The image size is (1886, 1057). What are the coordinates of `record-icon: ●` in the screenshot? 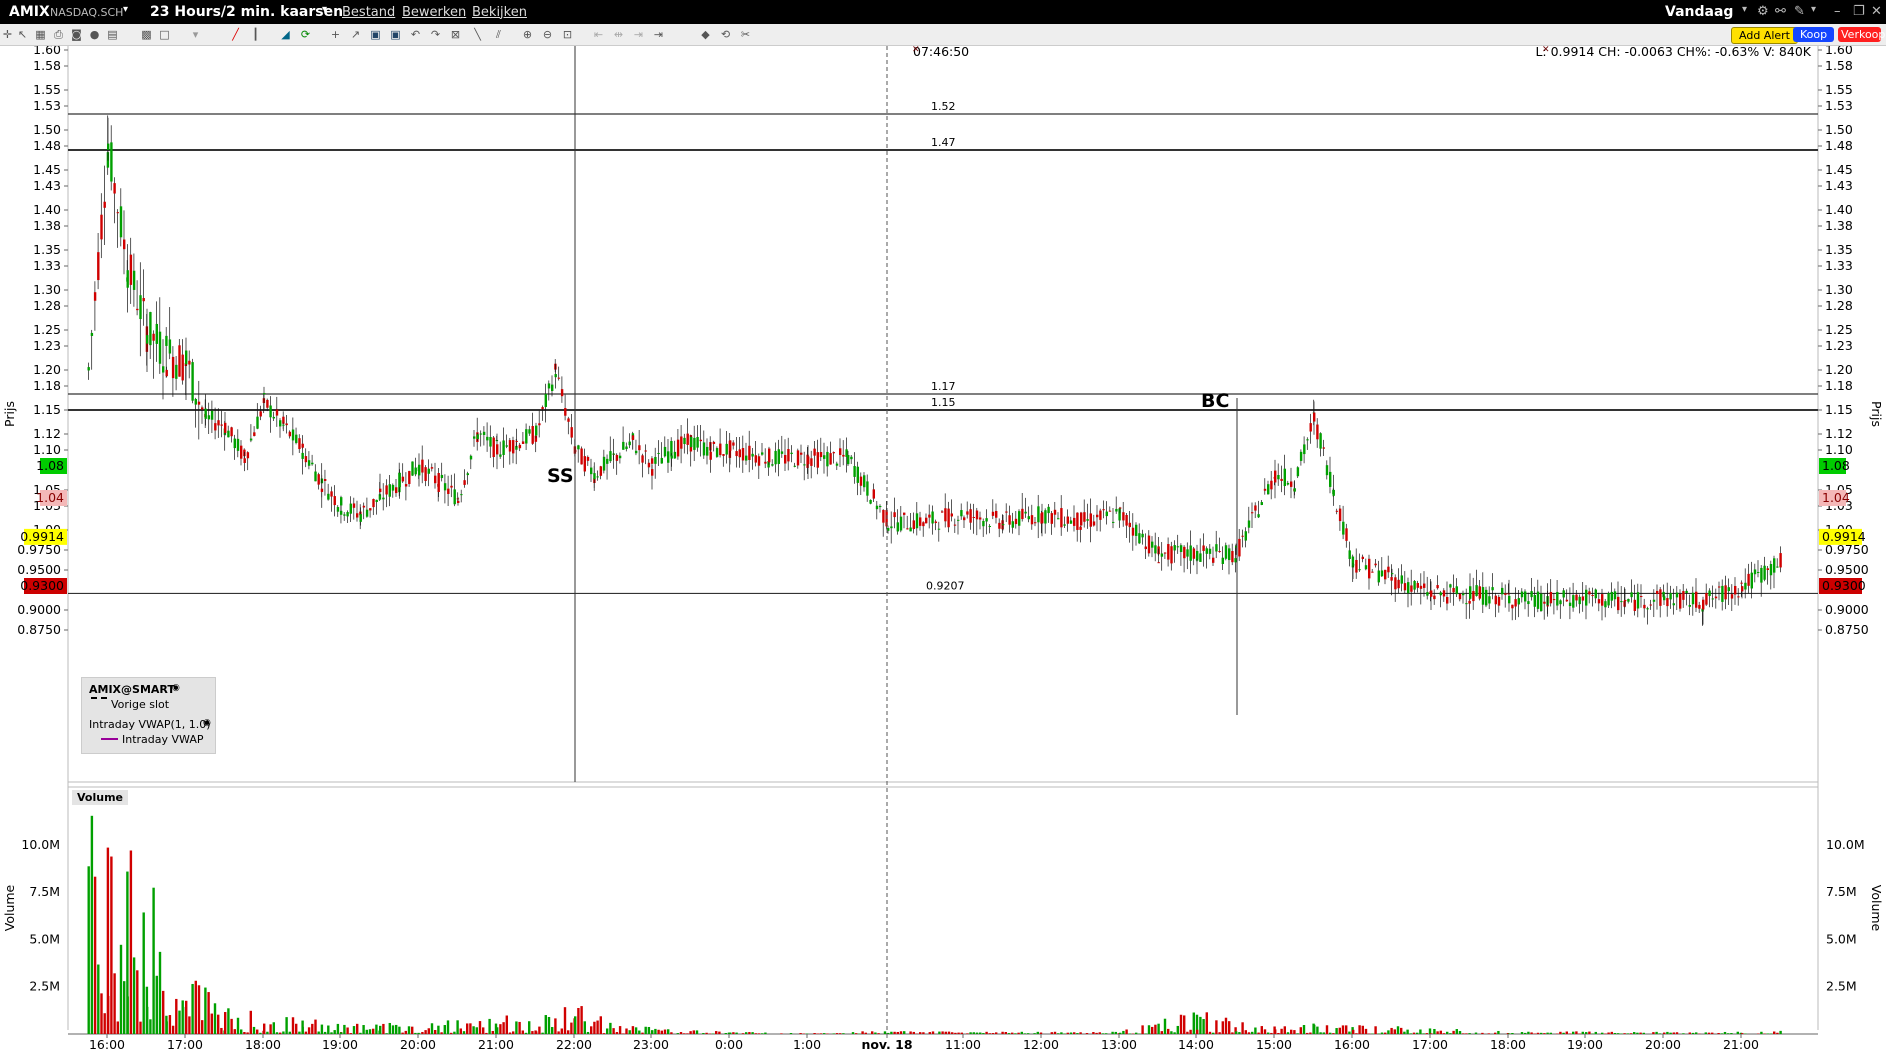 It's located at (94, 34).